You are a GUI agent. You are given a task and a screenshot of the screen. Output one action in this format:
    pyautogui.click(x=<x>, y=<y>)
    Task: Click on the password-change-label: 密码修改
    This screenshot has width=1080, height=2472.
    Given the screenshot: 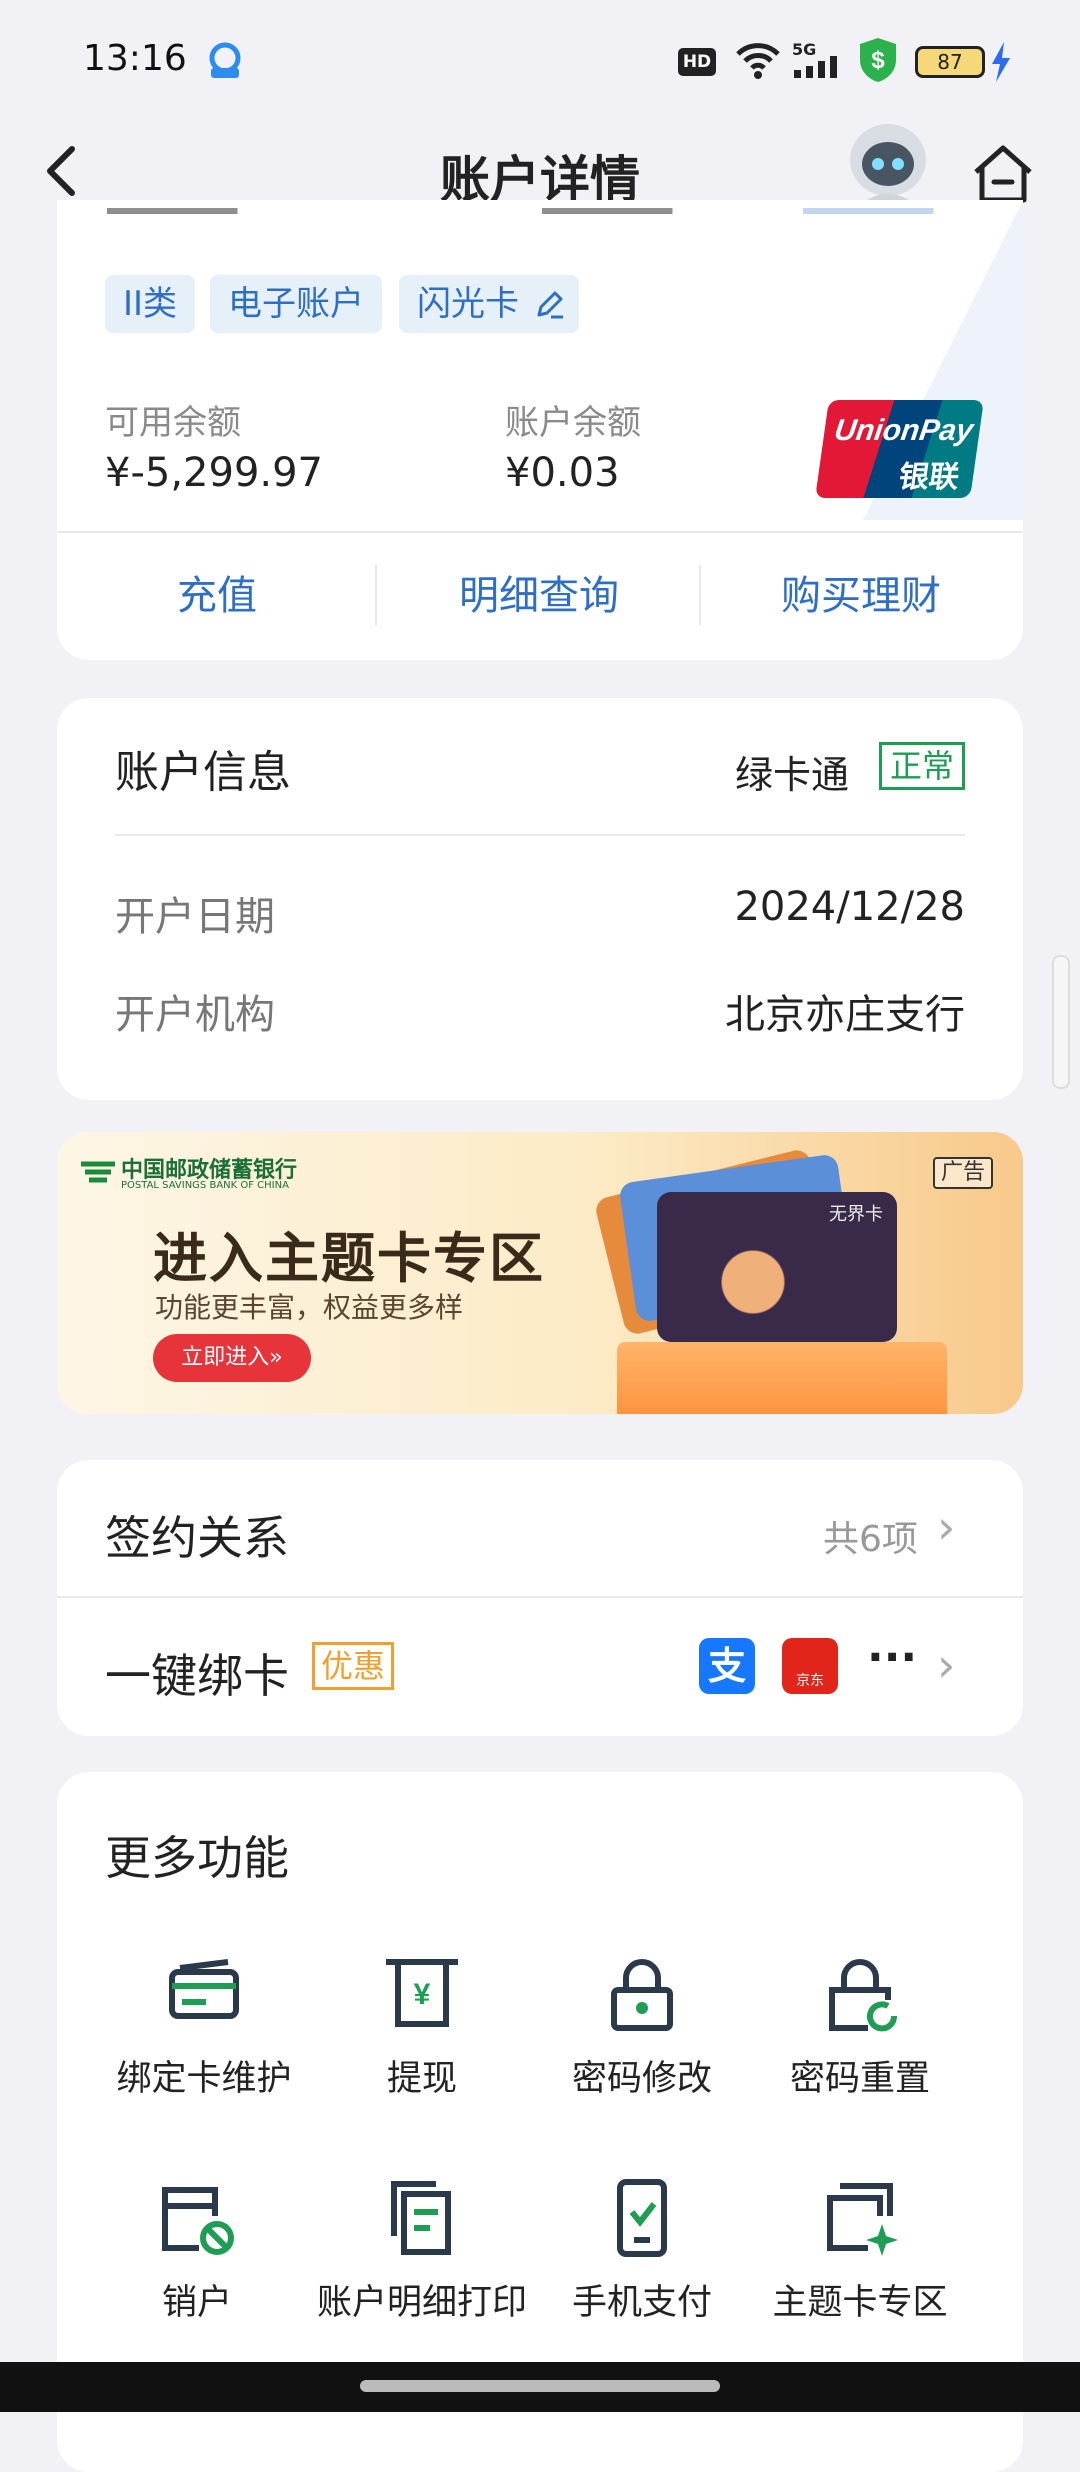 What is the action you would take?
    pyautogui.click(x=641, y=2079)
    